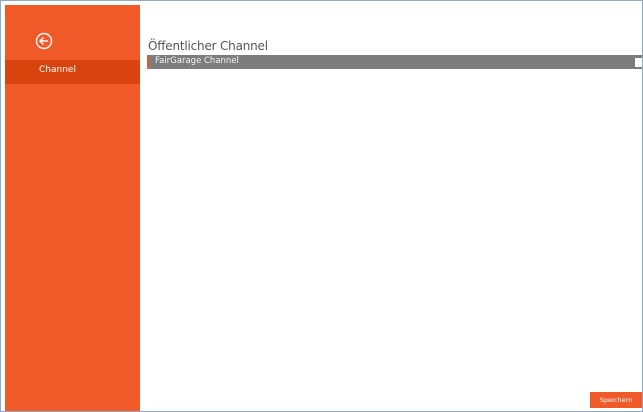  I want to click on page-title: Öffentlicher Channel, so click(208, 46).